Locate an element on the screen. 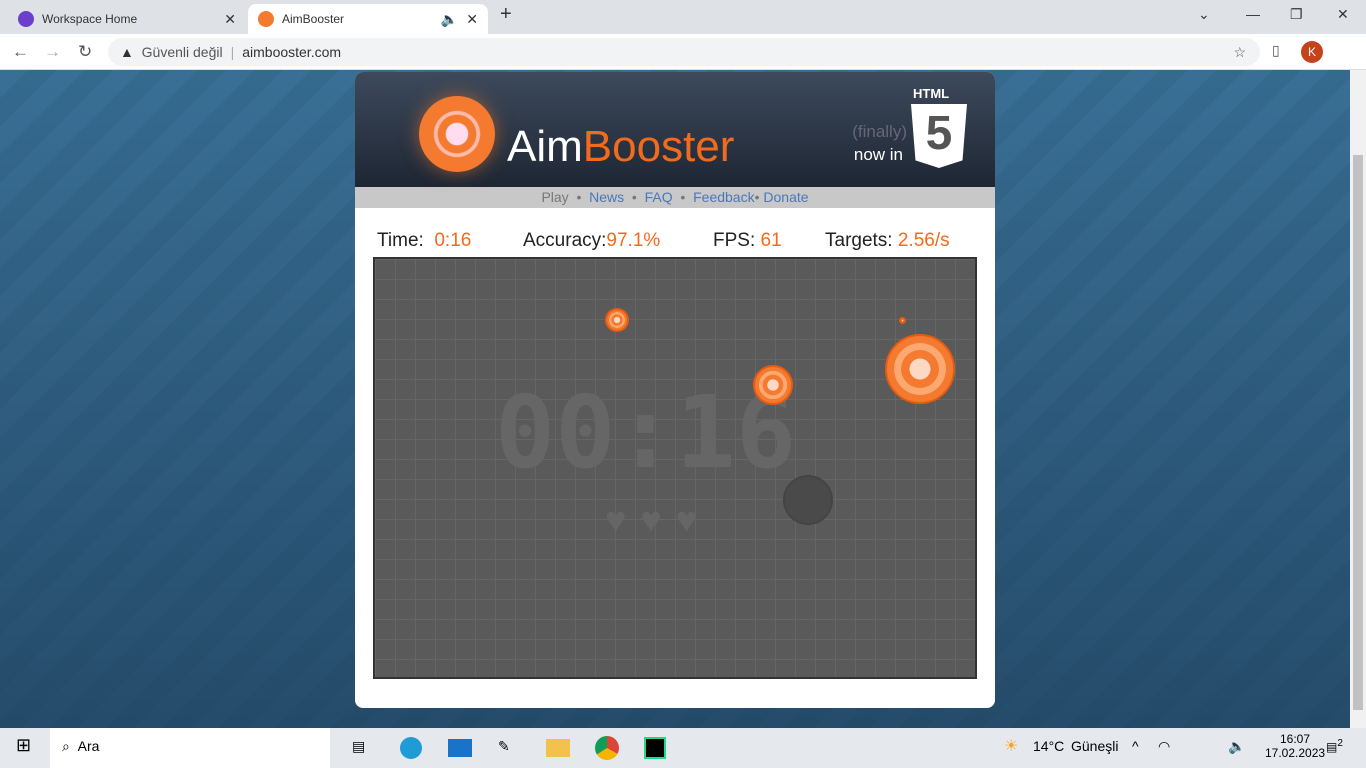  clock: 16:07 17.02.2023 is located at coordinates (1295, 746).